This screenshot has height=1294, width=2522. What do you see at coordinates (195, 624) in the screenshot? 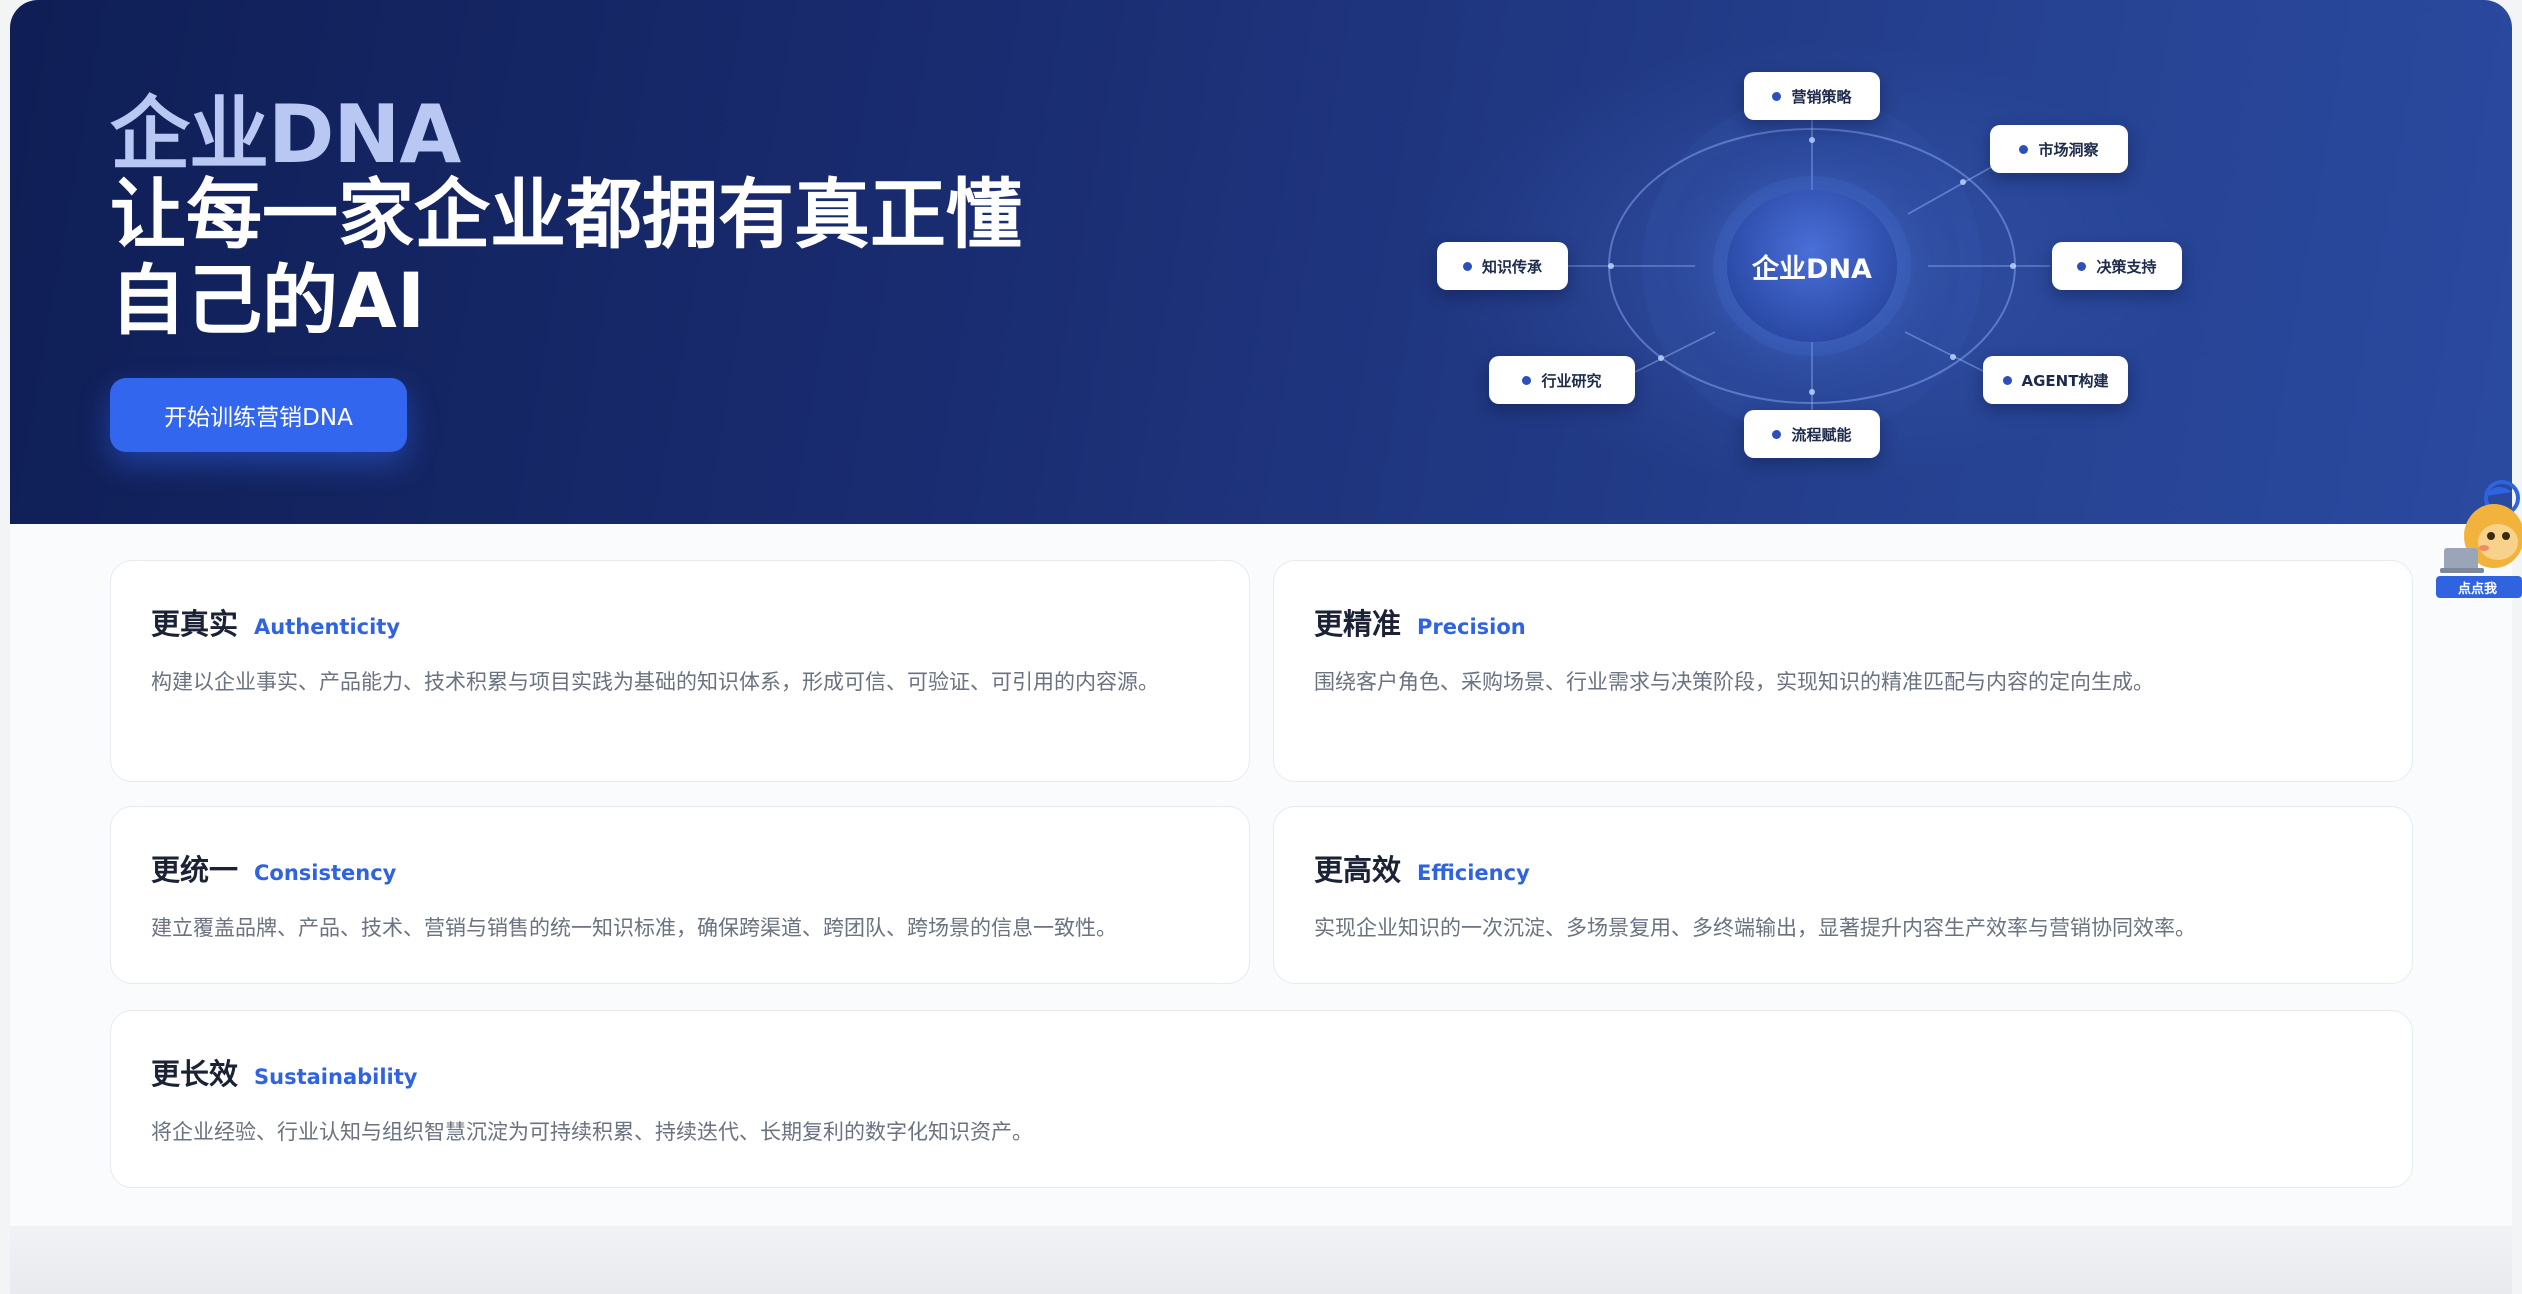
I see `card-title: 更真实` at bounding box center [195, 624].